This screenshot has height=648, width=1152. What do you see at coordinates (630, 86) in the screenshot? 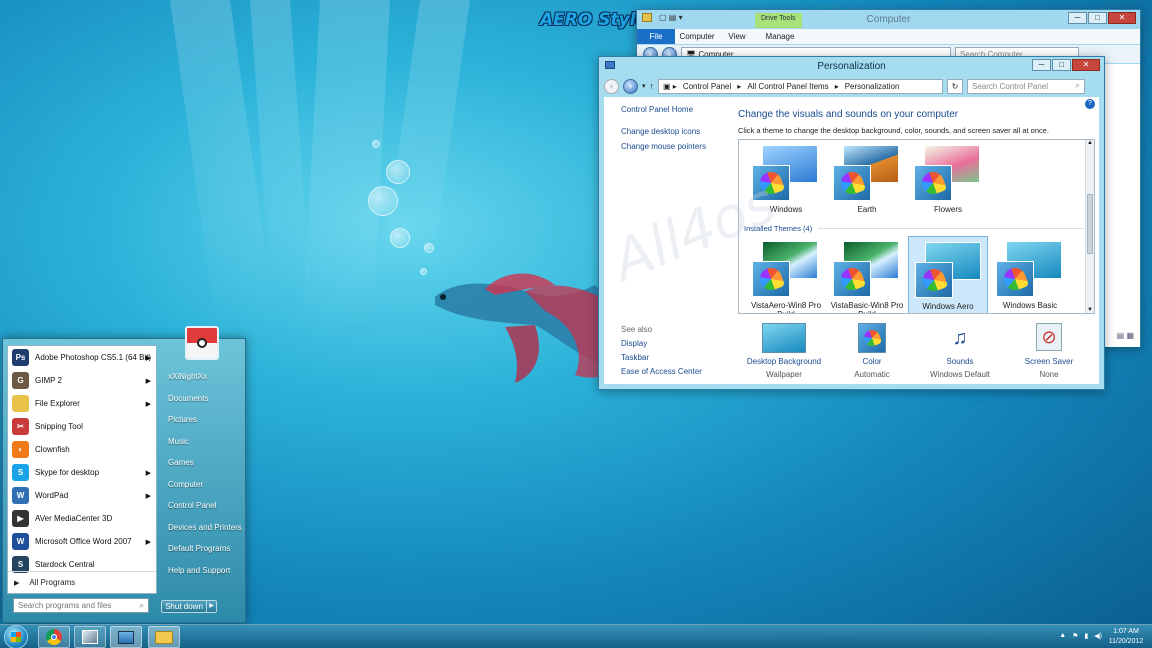
I see `forward-button: ›` at bounding box center [630, 86].